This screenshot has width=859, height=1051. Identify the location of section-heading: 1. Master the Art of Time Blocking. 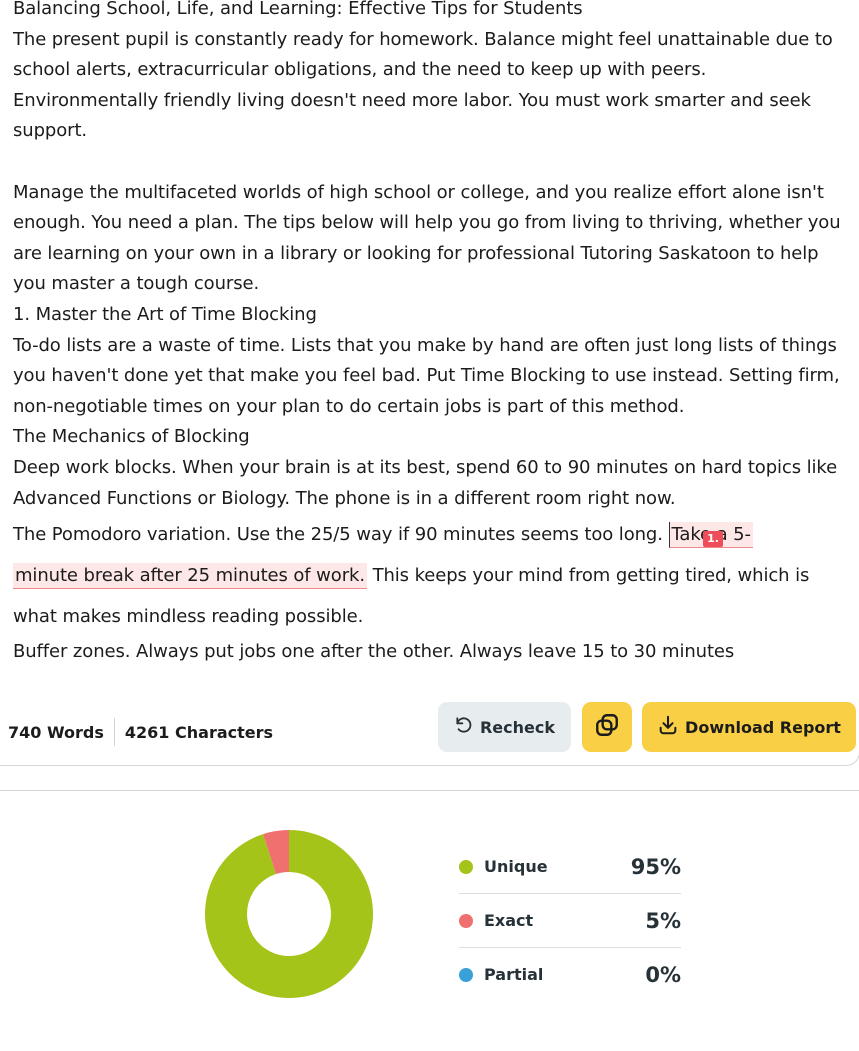
(165, 314).